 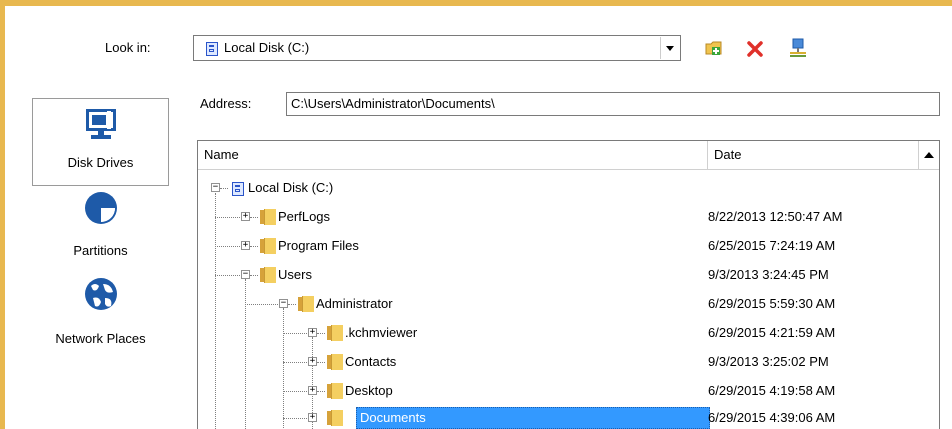 What do you see at coordinates (772, 417) in the screenshot?
I see `tree-row-date: 6/29/2015 4:39:06 AM` at bounding box center [772, 417].